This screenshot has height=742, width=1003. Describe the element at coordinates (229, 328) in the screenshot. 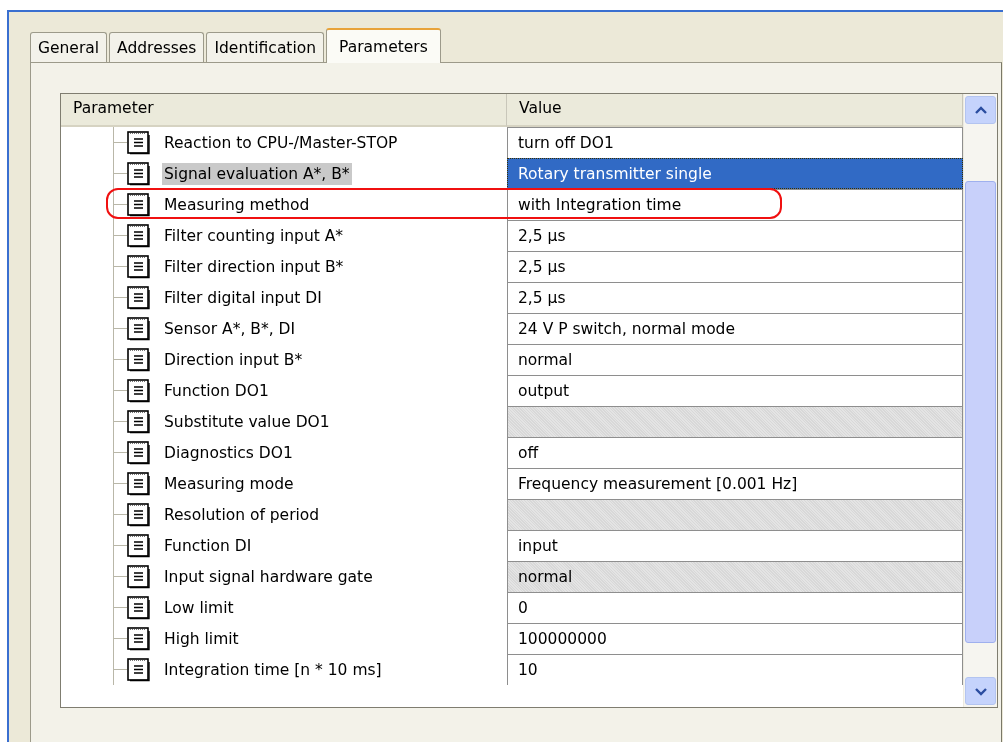

I see `parameter-name: Sensor A*, B*, DI` at that location.